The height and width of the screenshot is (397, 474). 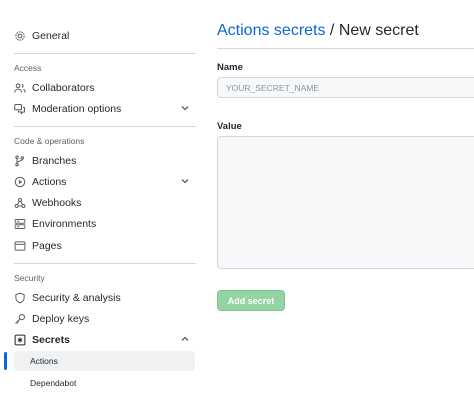 I want to click on sidebar-item-label: Actions, so click(x=49, y=182).